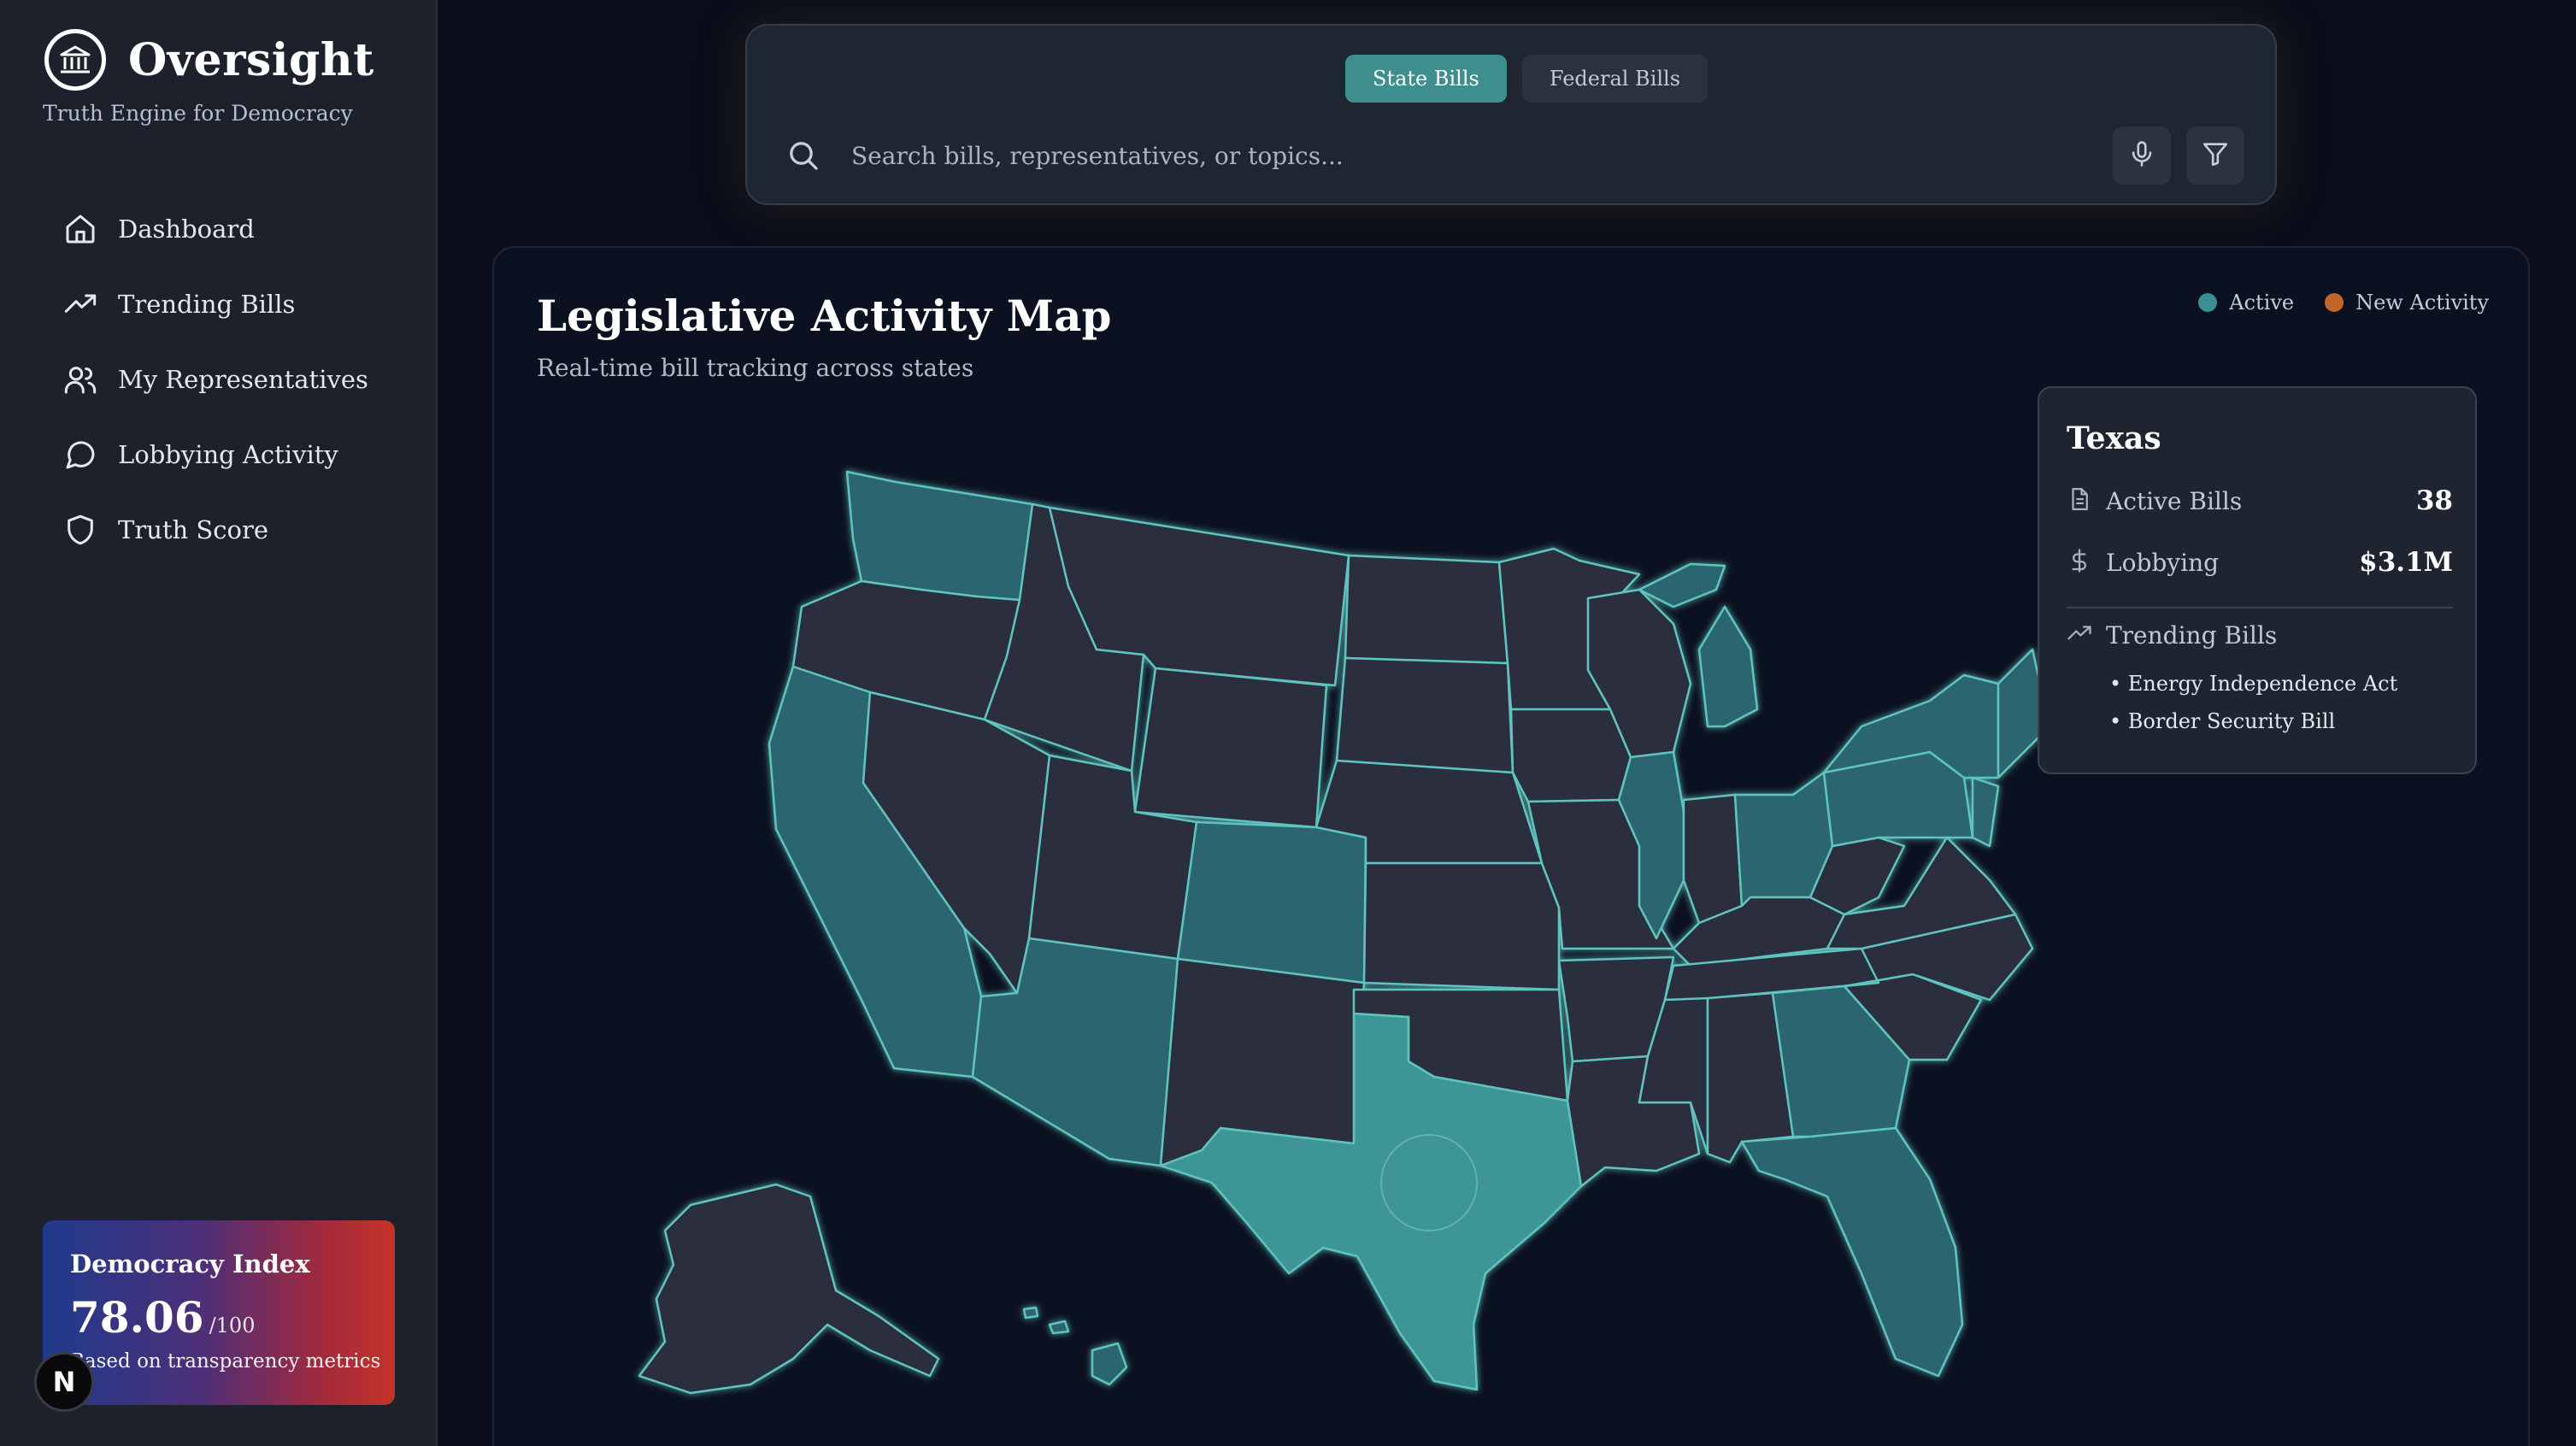  What do you see at coordinates (2434, 500) in the screenshot?
I see `tooltip-active-bills-value: 38` at bounding box center [2434, 500].